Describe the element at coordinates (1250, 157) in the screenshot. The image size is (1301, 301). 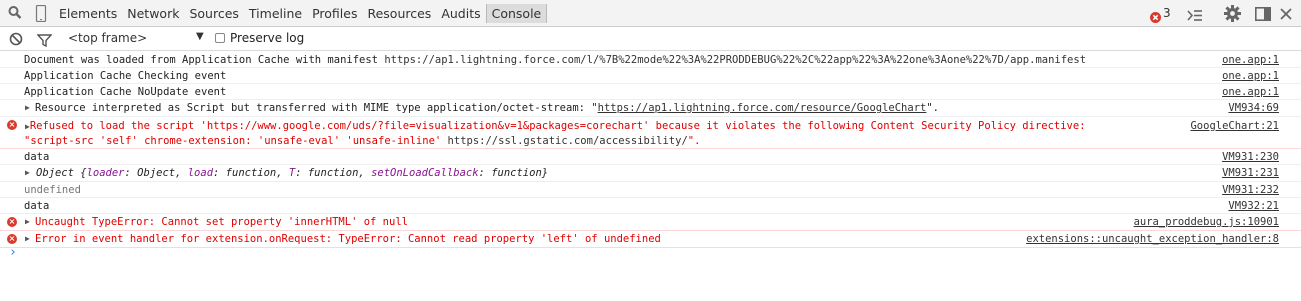
I see `message-source-link: VM931:230` at that location.